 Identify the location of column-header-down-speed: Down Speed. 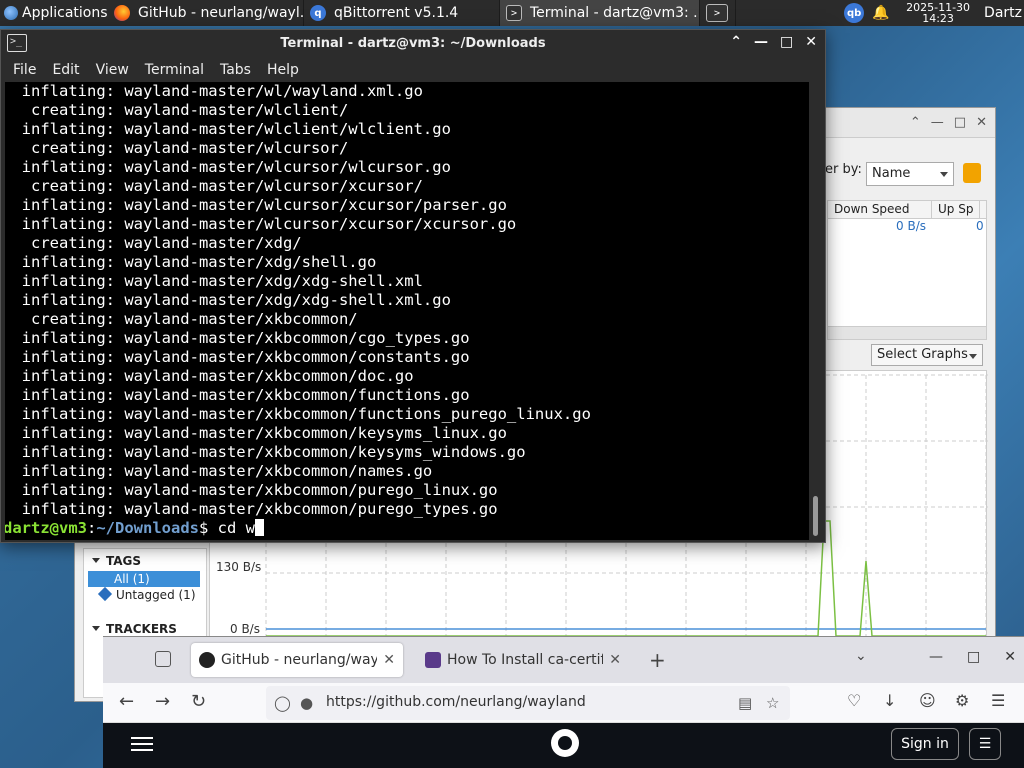
(880, 209).